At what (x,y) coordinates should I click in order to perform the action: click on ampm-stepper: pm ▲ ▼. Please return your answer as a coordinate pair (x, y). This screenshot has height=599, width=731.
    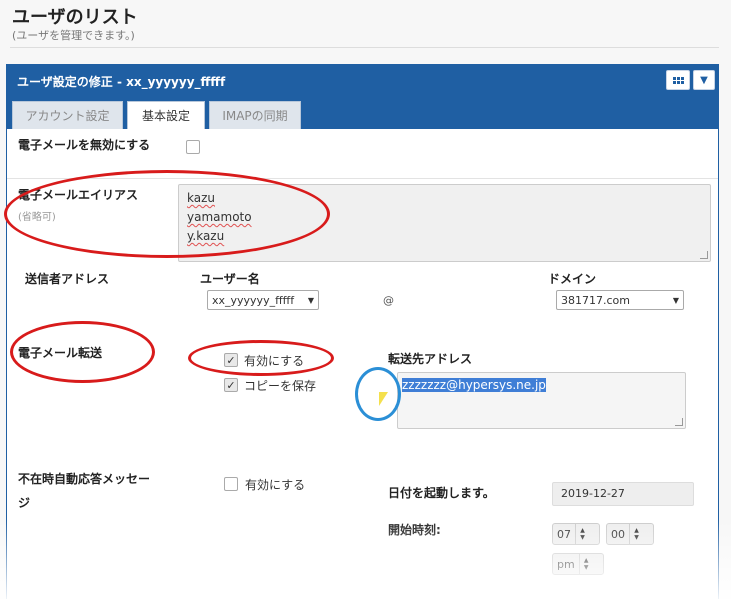
    Looking at the image, I should click on (578, 564).